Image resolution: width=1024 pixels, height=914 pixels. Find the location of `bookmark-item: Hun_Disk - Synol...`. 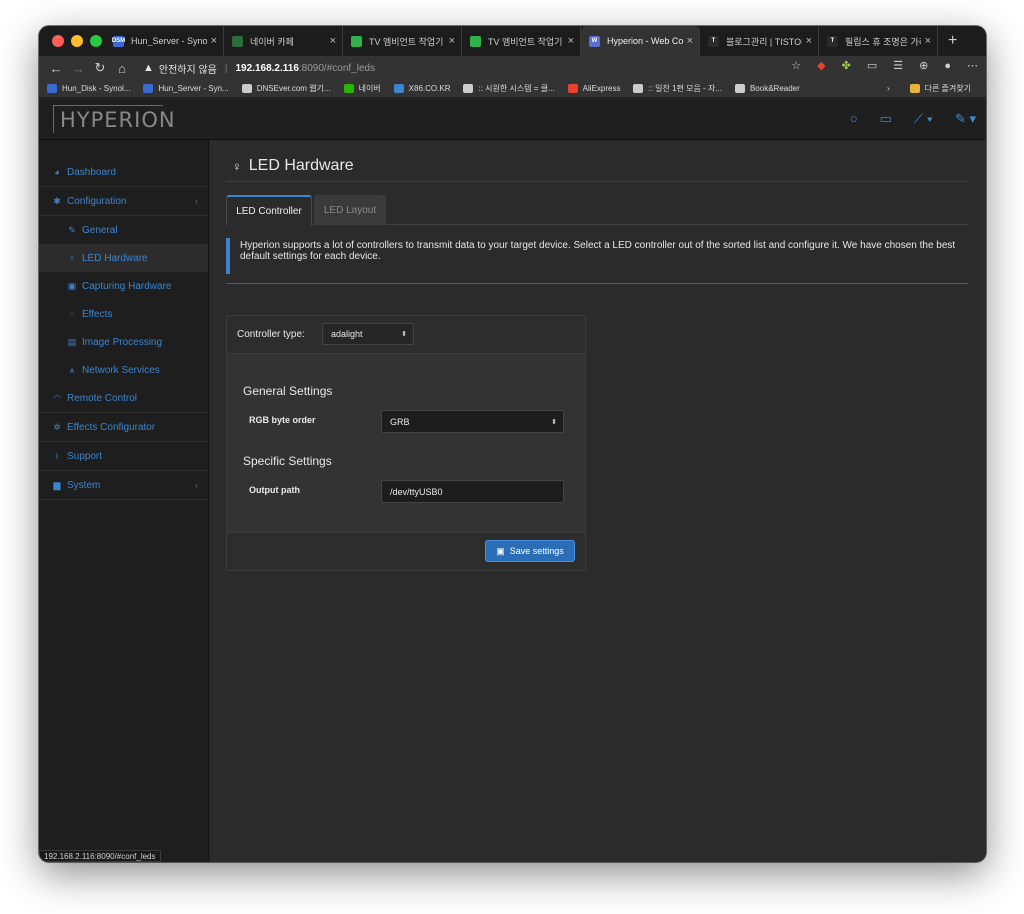

bookmark-item: Hun_Disk - Synol... is located at coordinates (87, 88).